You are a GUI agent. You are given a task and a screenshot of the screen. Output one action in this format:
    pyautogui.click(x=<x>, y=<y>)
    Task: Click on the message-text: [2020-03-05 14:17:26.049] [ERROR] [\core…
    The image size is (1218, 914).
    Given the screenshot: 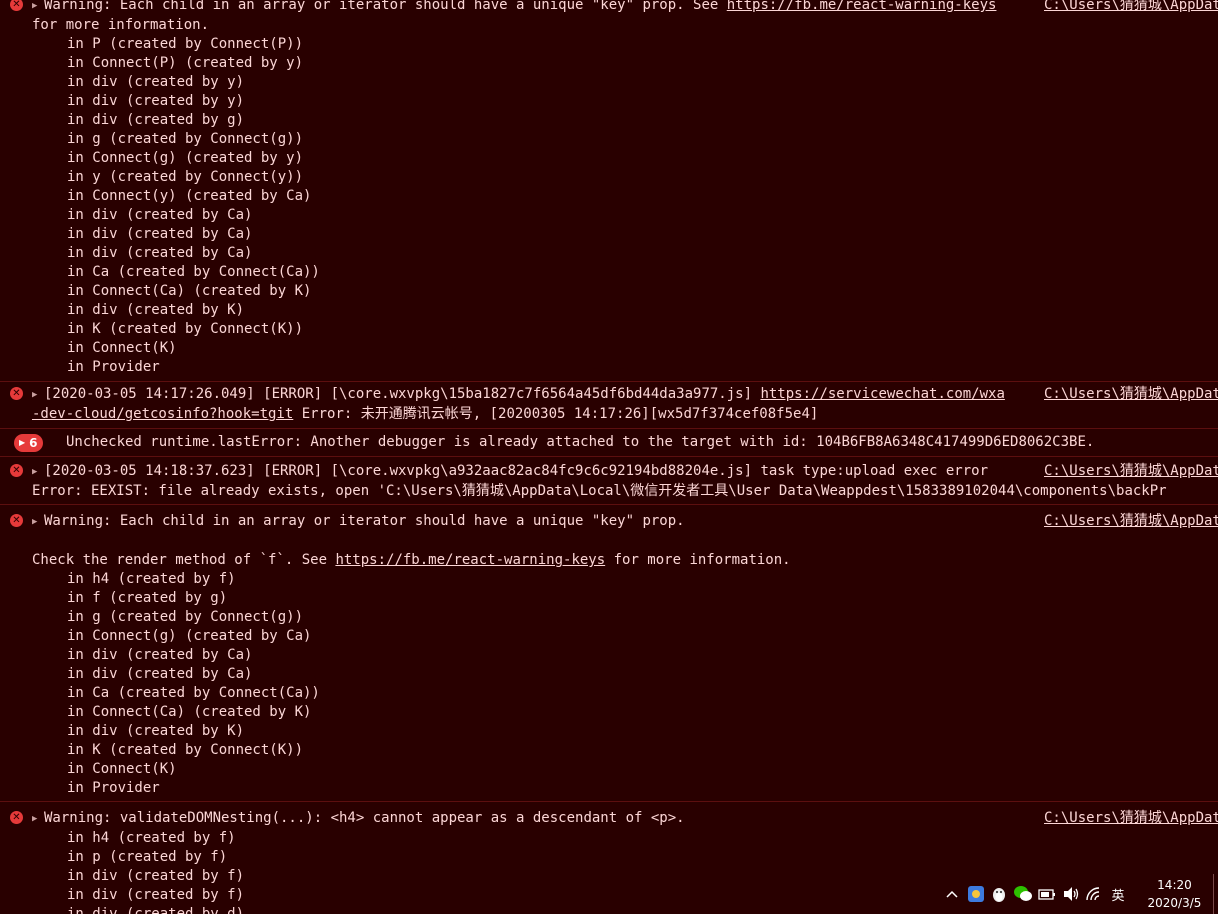 What is the action you would take?
    pyautogui.click(x=402, y=394)
    